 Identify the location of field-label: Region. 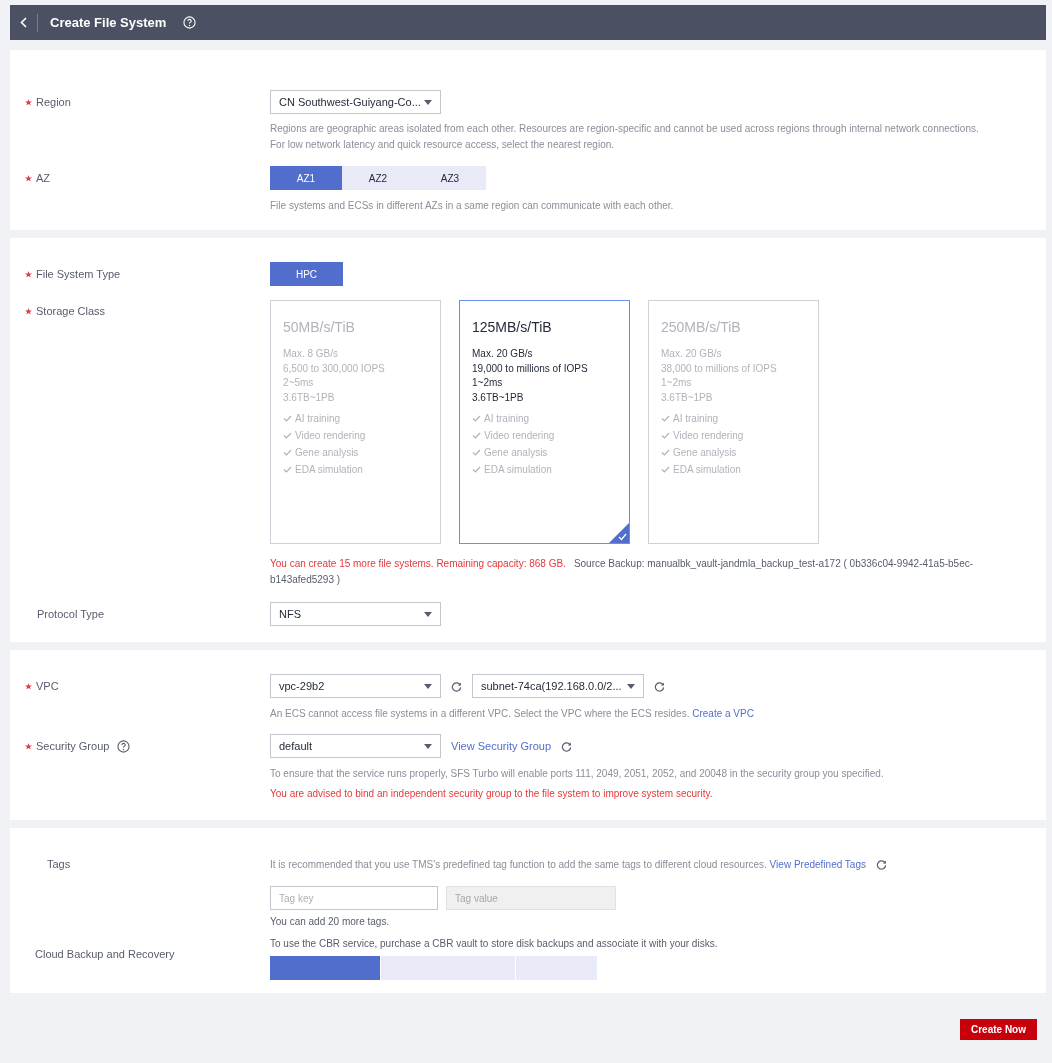
(53, 102).